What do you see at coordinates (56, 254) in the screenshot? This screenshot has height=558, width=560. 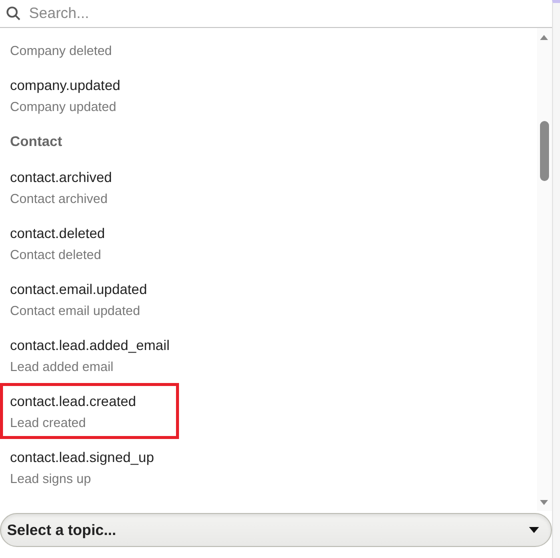 I see `event-description: Contact deleted` at bounding box center [56, 254].